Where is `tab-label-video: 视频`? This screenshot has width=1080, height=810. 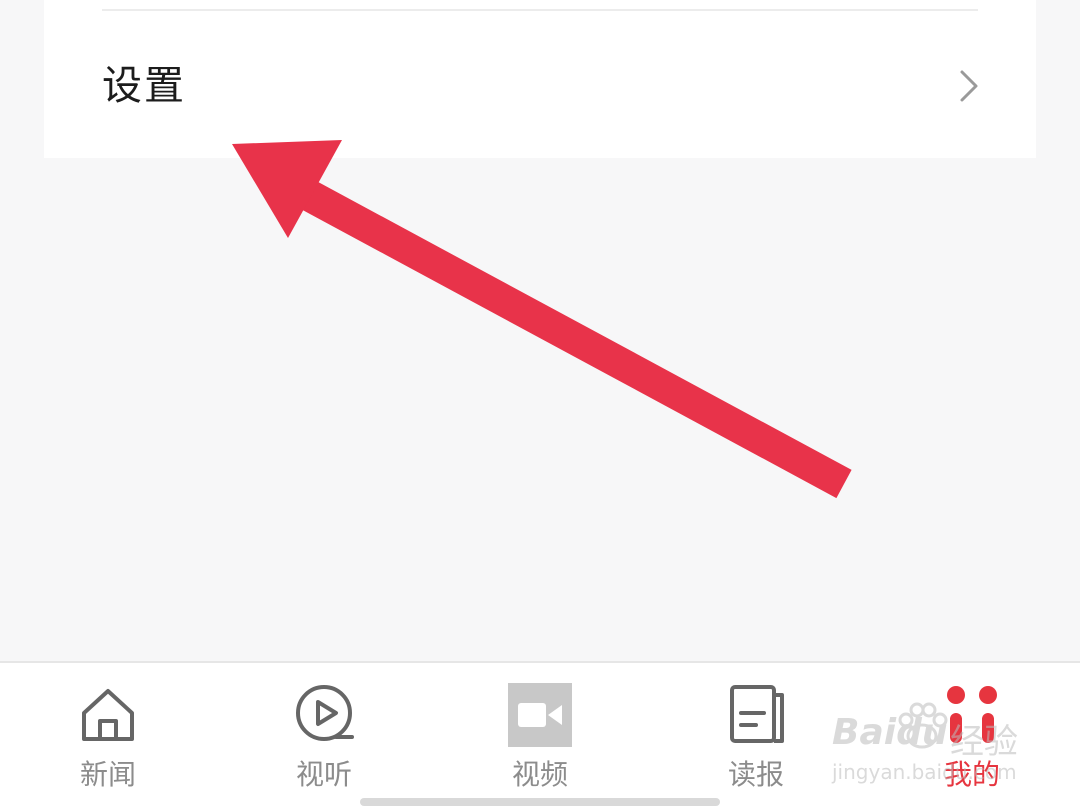
tab-label-video: 视频 is located at coordinates (539, 774).